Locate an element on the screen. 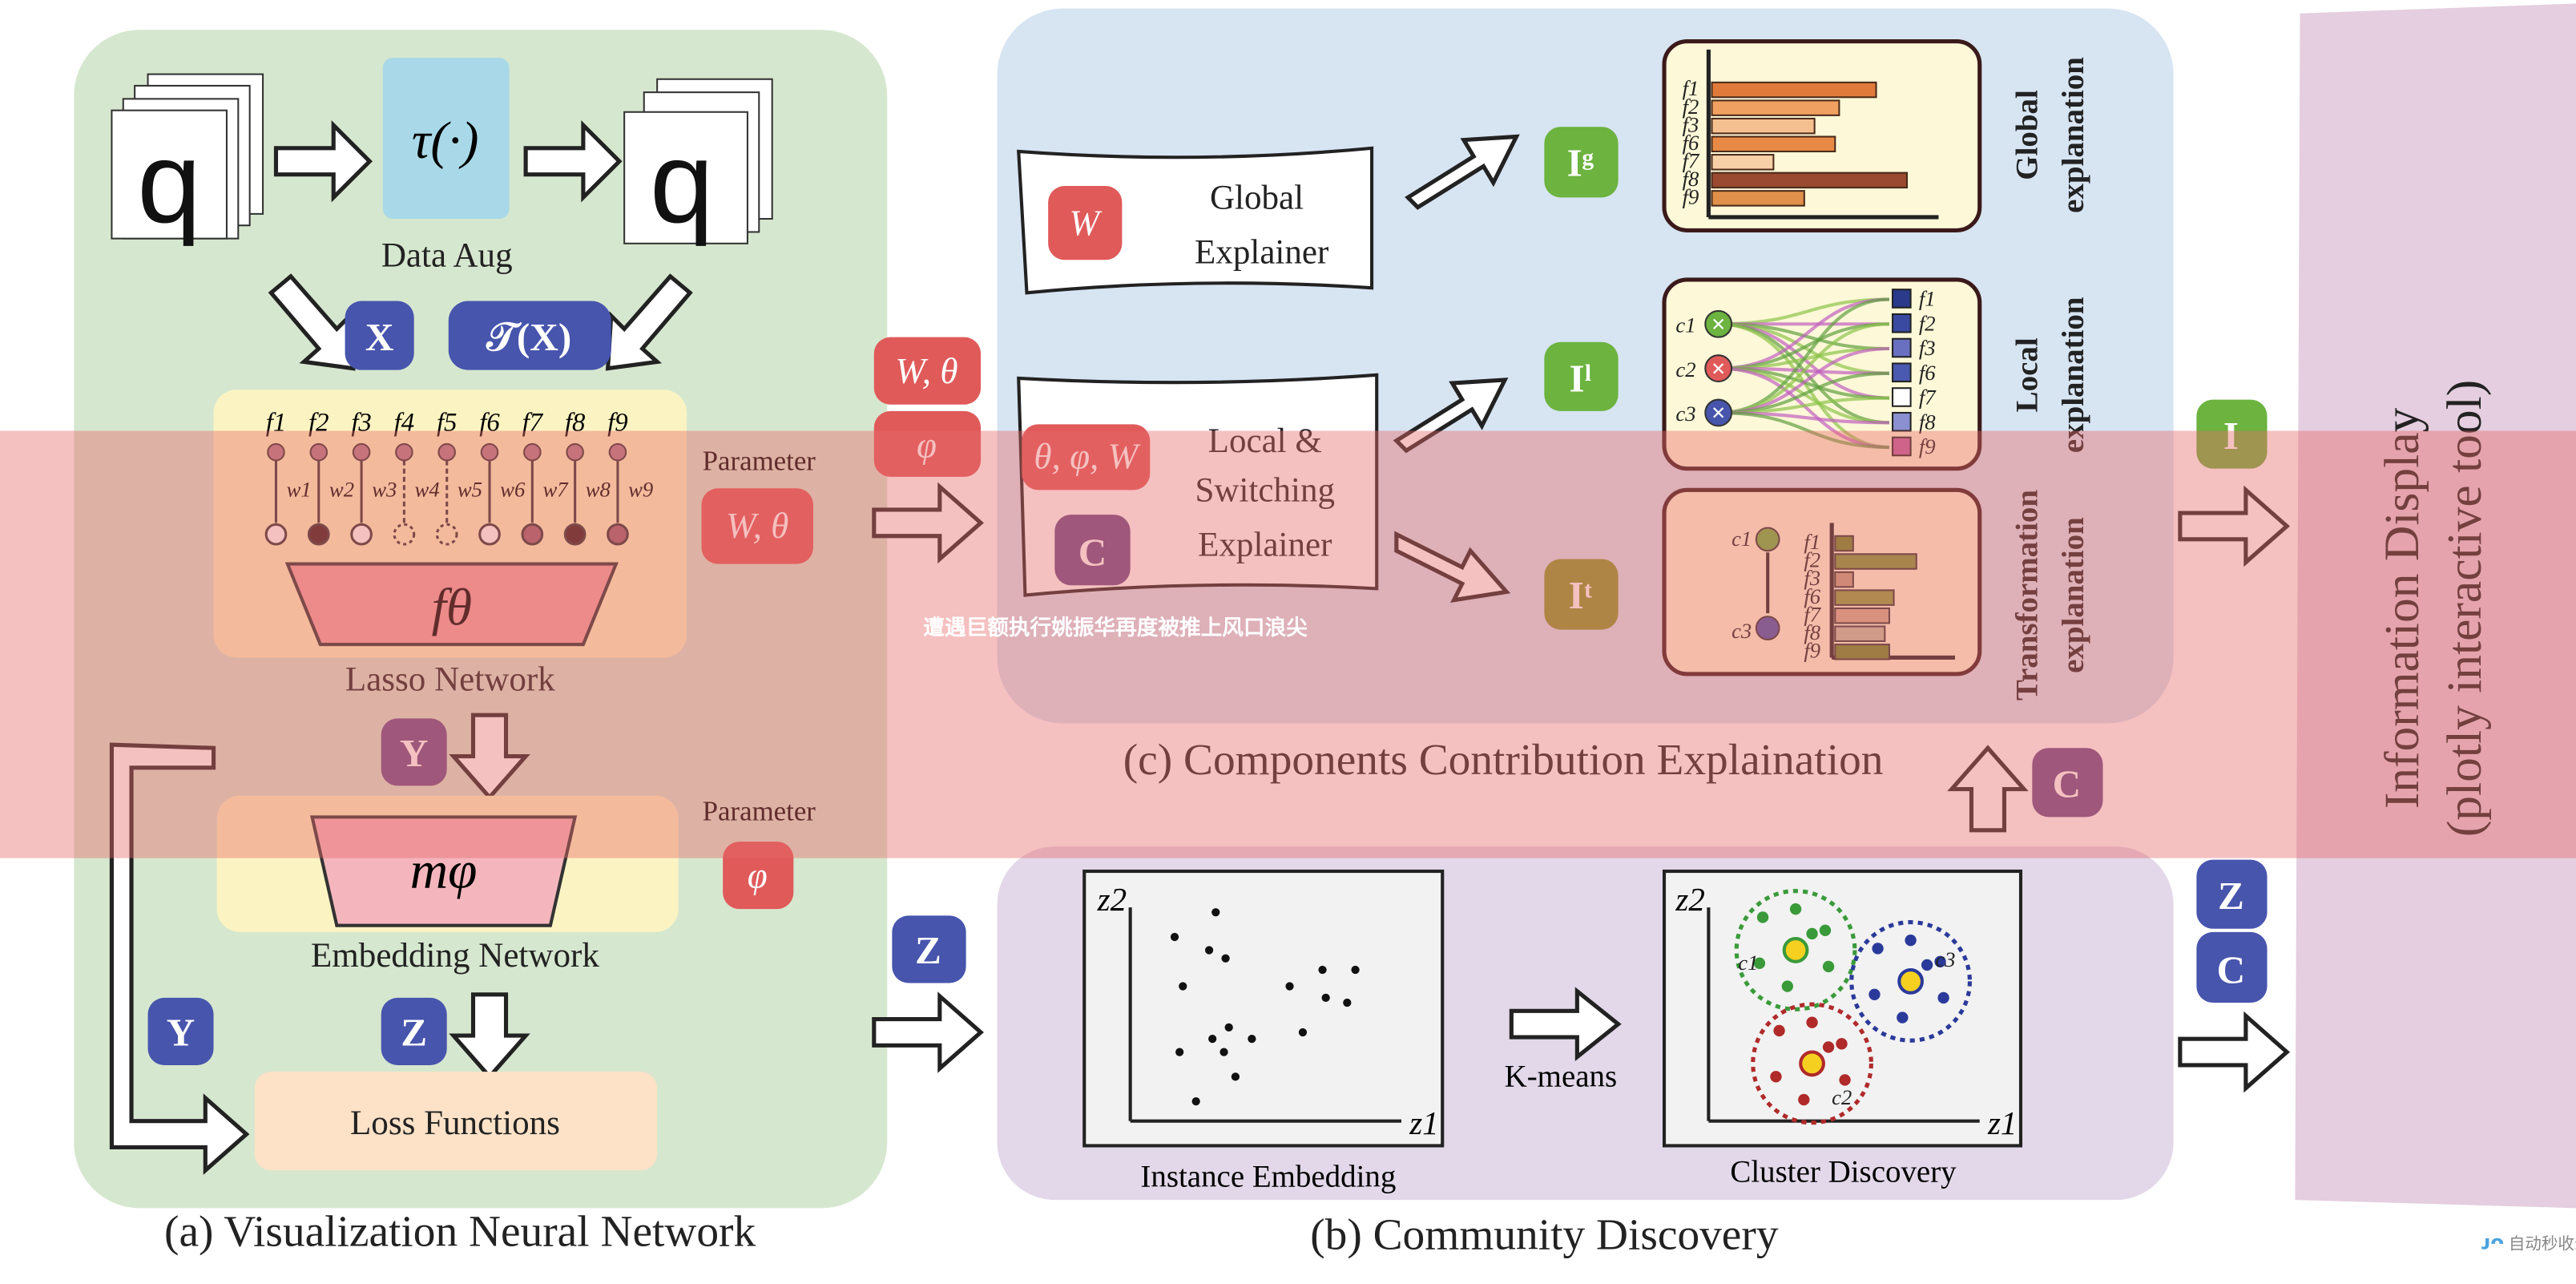  w-theta-text: W, θ is located at coordinates (926, 371).